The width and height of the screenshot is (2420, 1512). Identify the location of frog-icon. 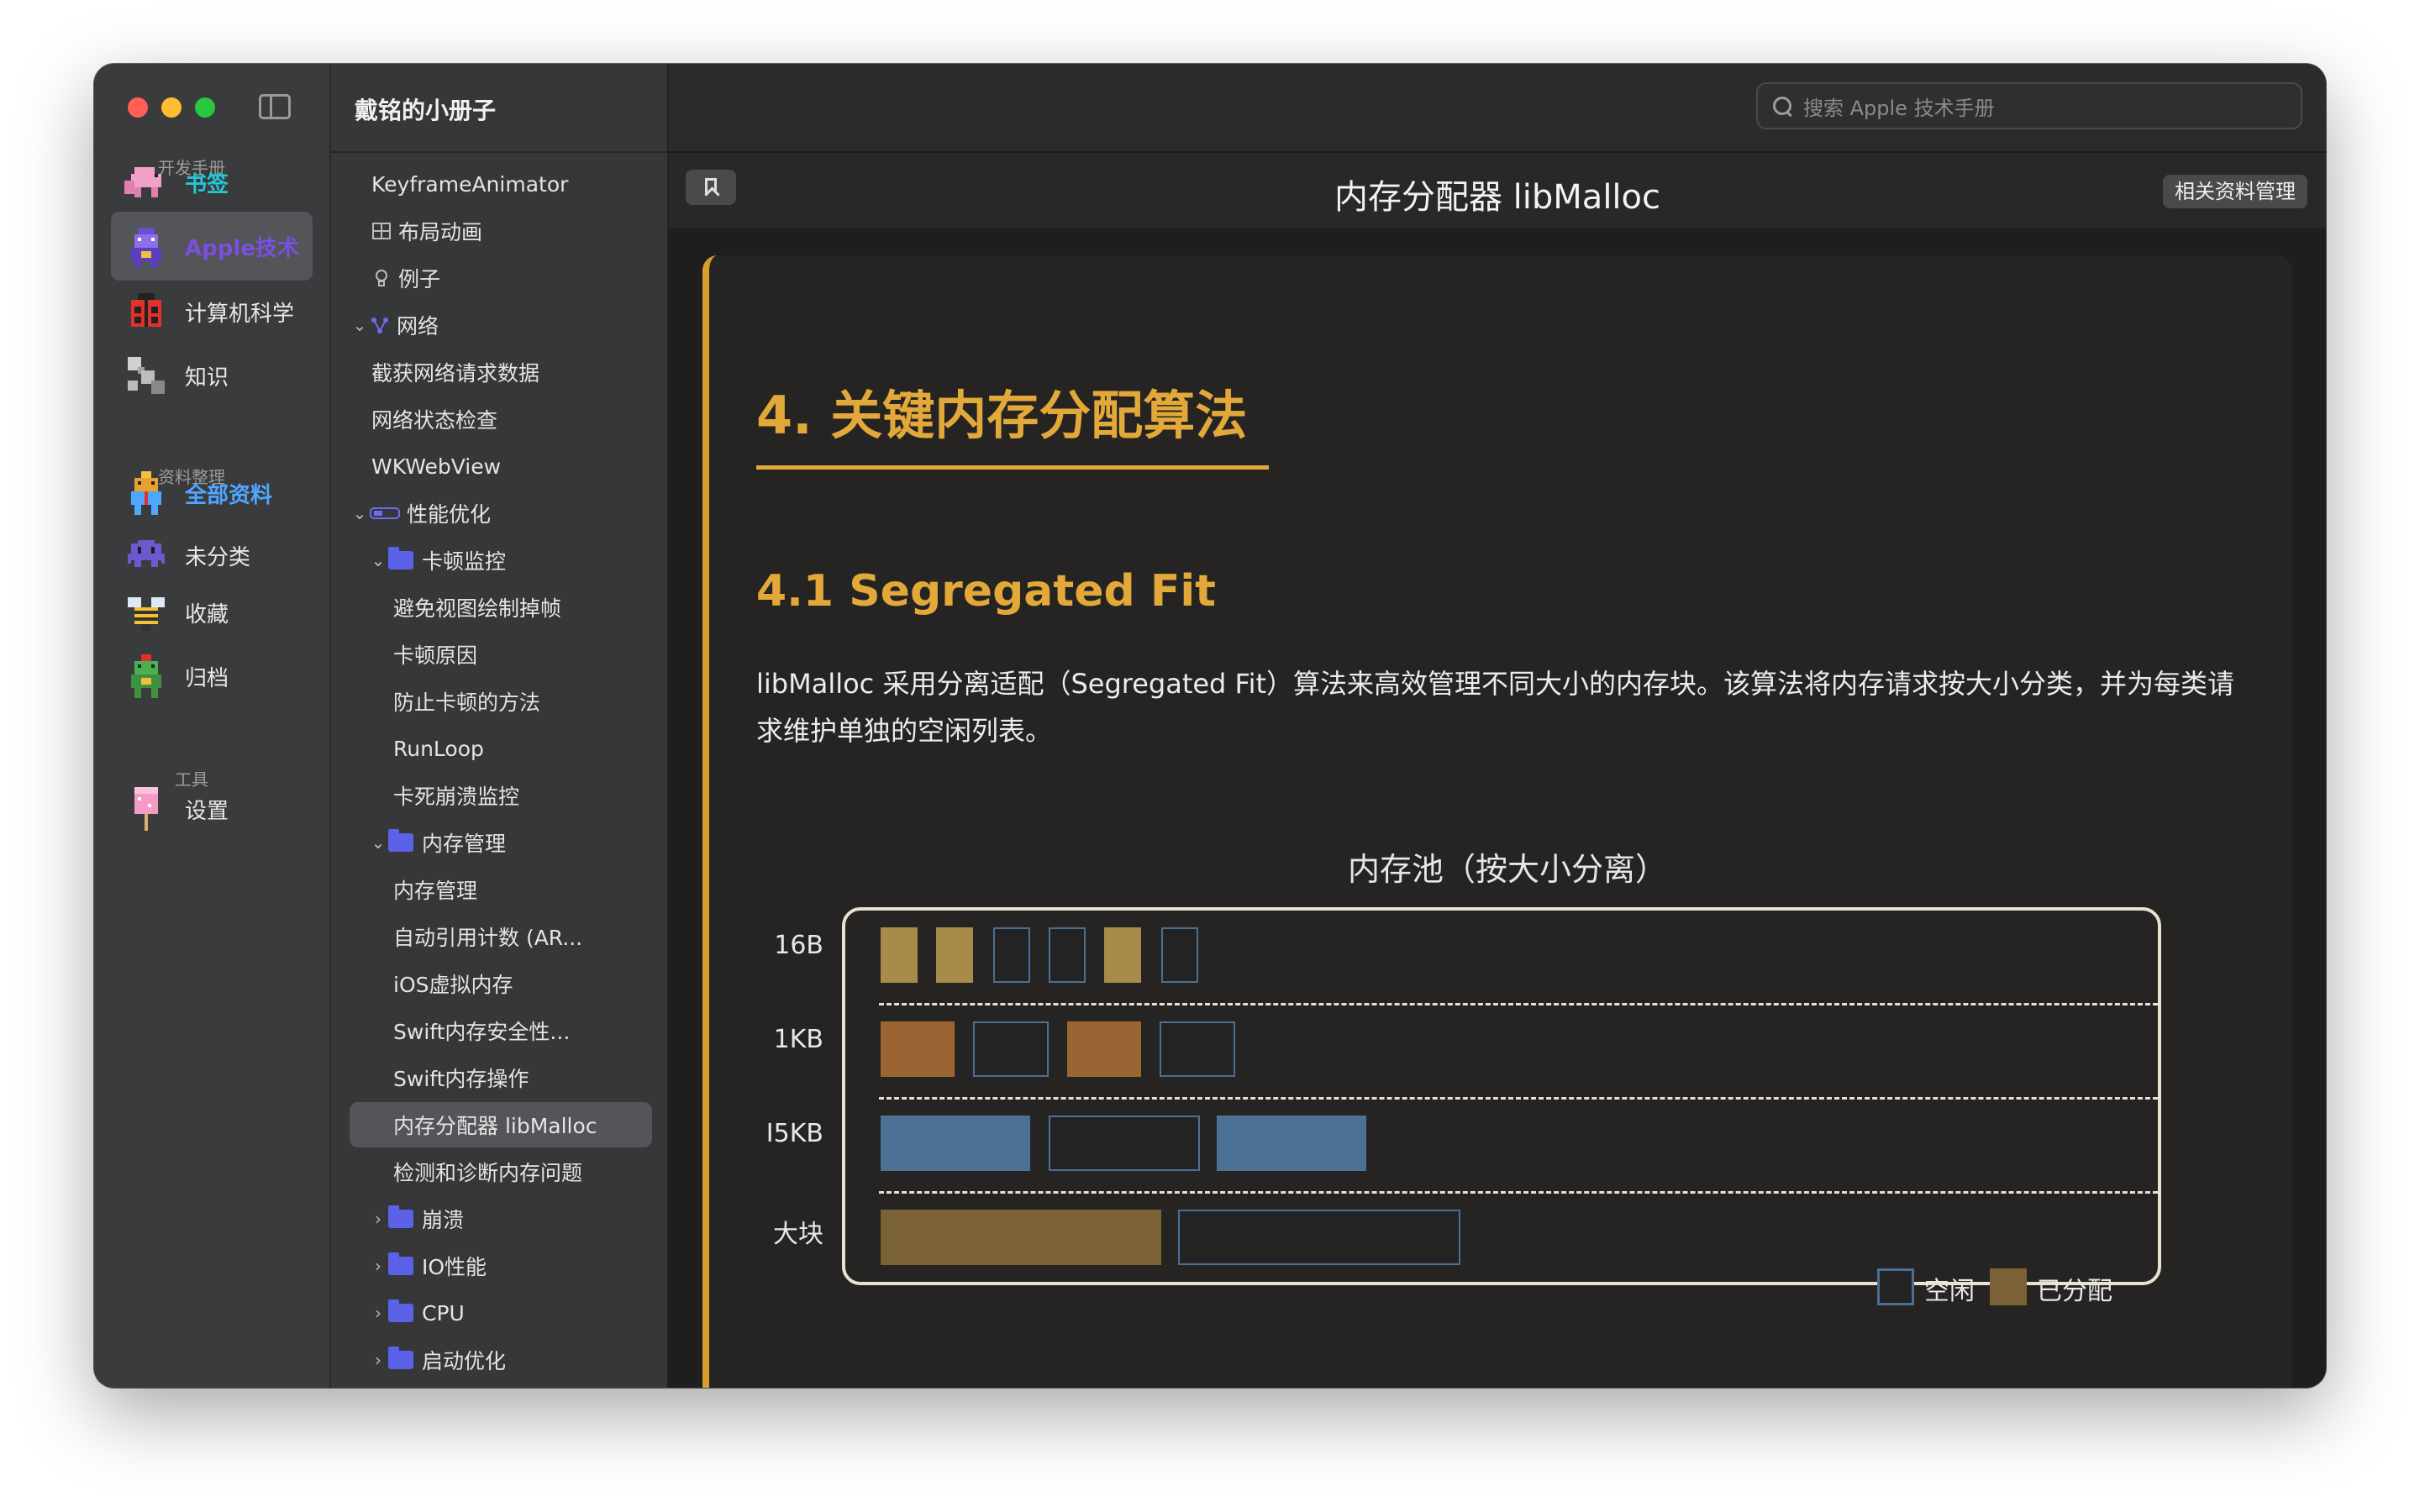
(146, 676).